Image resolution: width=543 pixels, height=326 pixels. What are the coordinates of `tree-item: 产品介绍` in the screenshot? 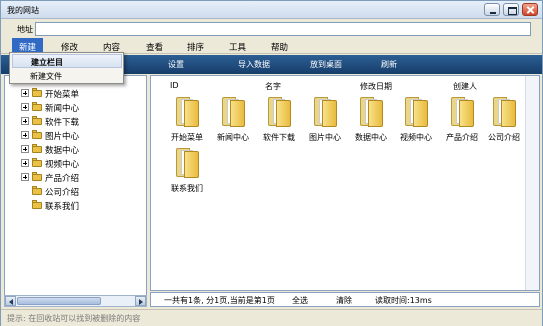 It's located at (75, 177).